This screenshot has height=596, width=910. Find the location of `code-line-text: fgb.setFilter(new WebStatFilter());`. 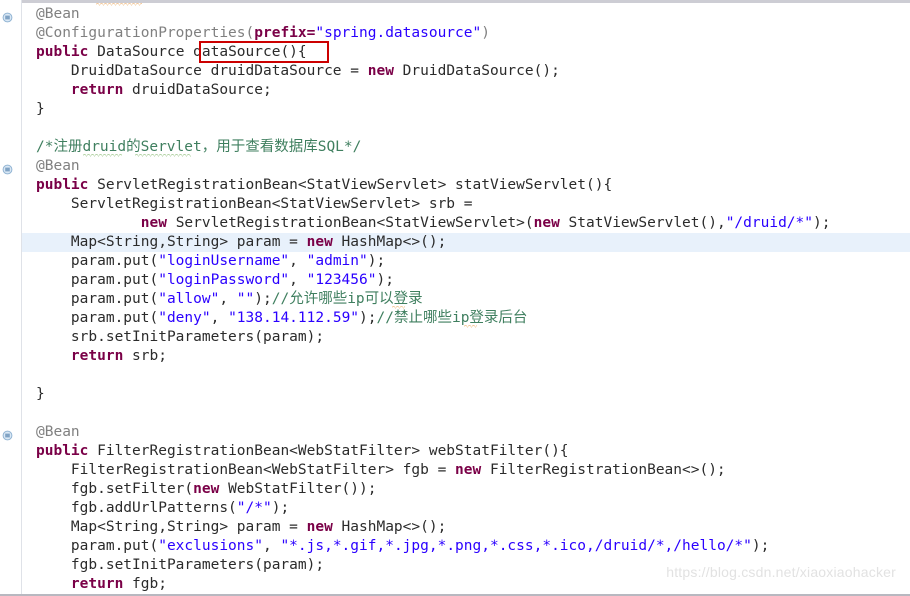

code-line-text: fgb.setFilter(new WebStatFilter()); is located at coordinates (206, 489).